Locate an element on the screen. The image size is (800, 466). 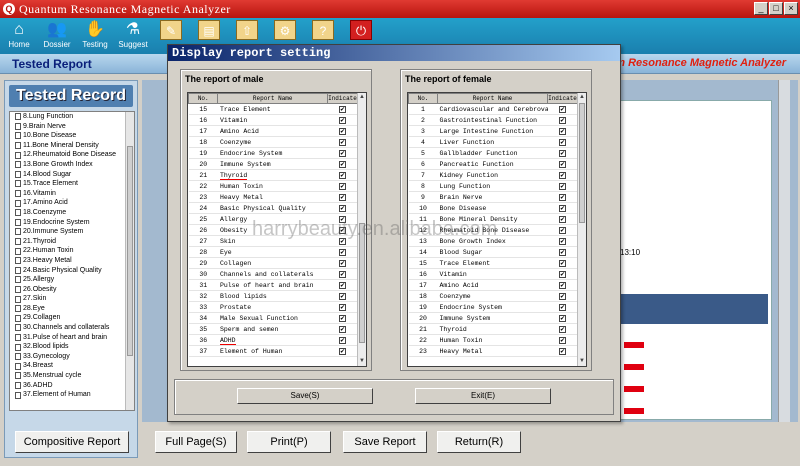
list-item: 37.Element of Human is located at coordinates (72, 395).